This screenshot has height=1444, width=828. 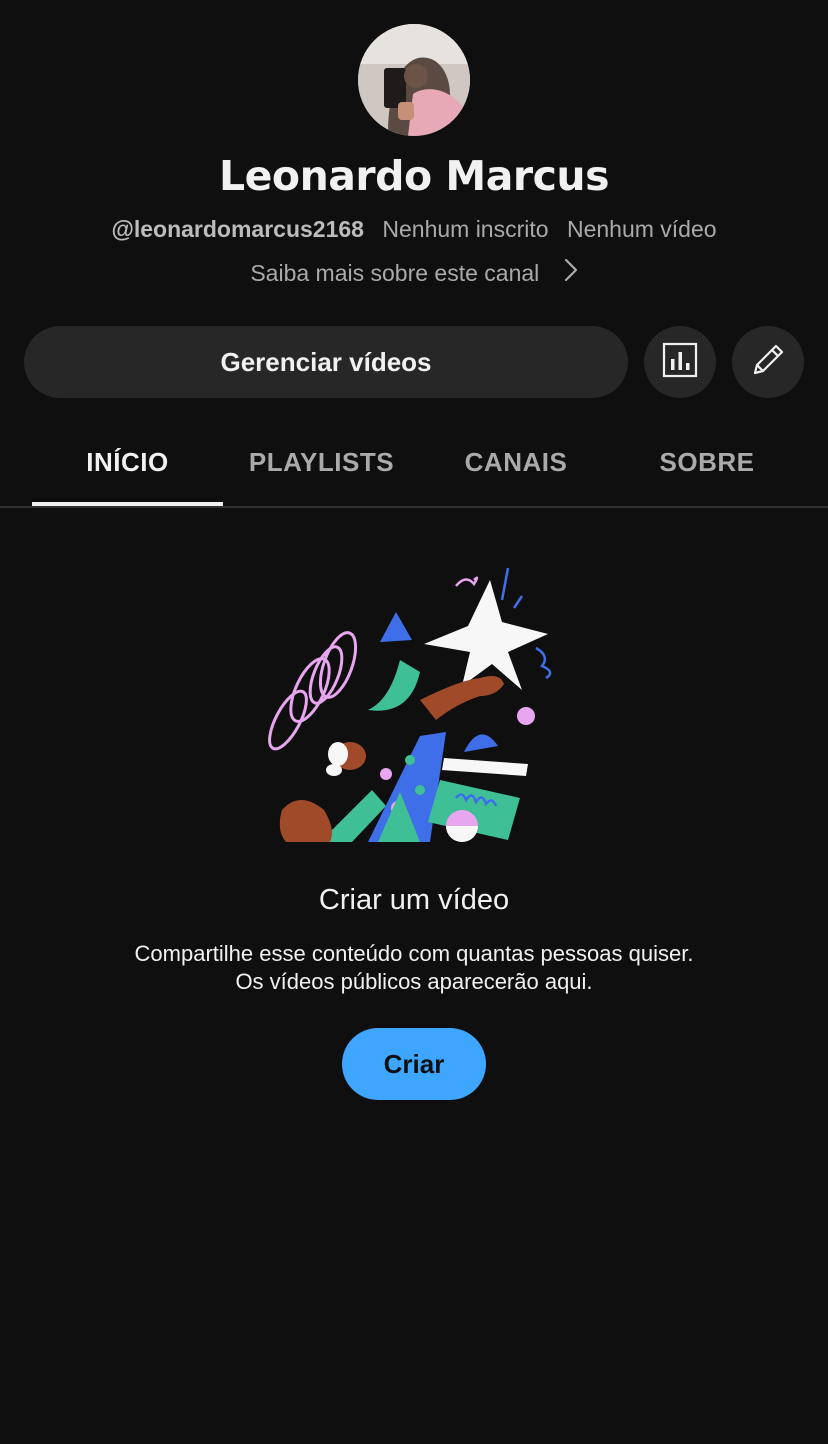 What do you see at coordinates (516, 462) in the screenshot?
I see `tab-channels: CANAIS` at bounding box center [516, 462].